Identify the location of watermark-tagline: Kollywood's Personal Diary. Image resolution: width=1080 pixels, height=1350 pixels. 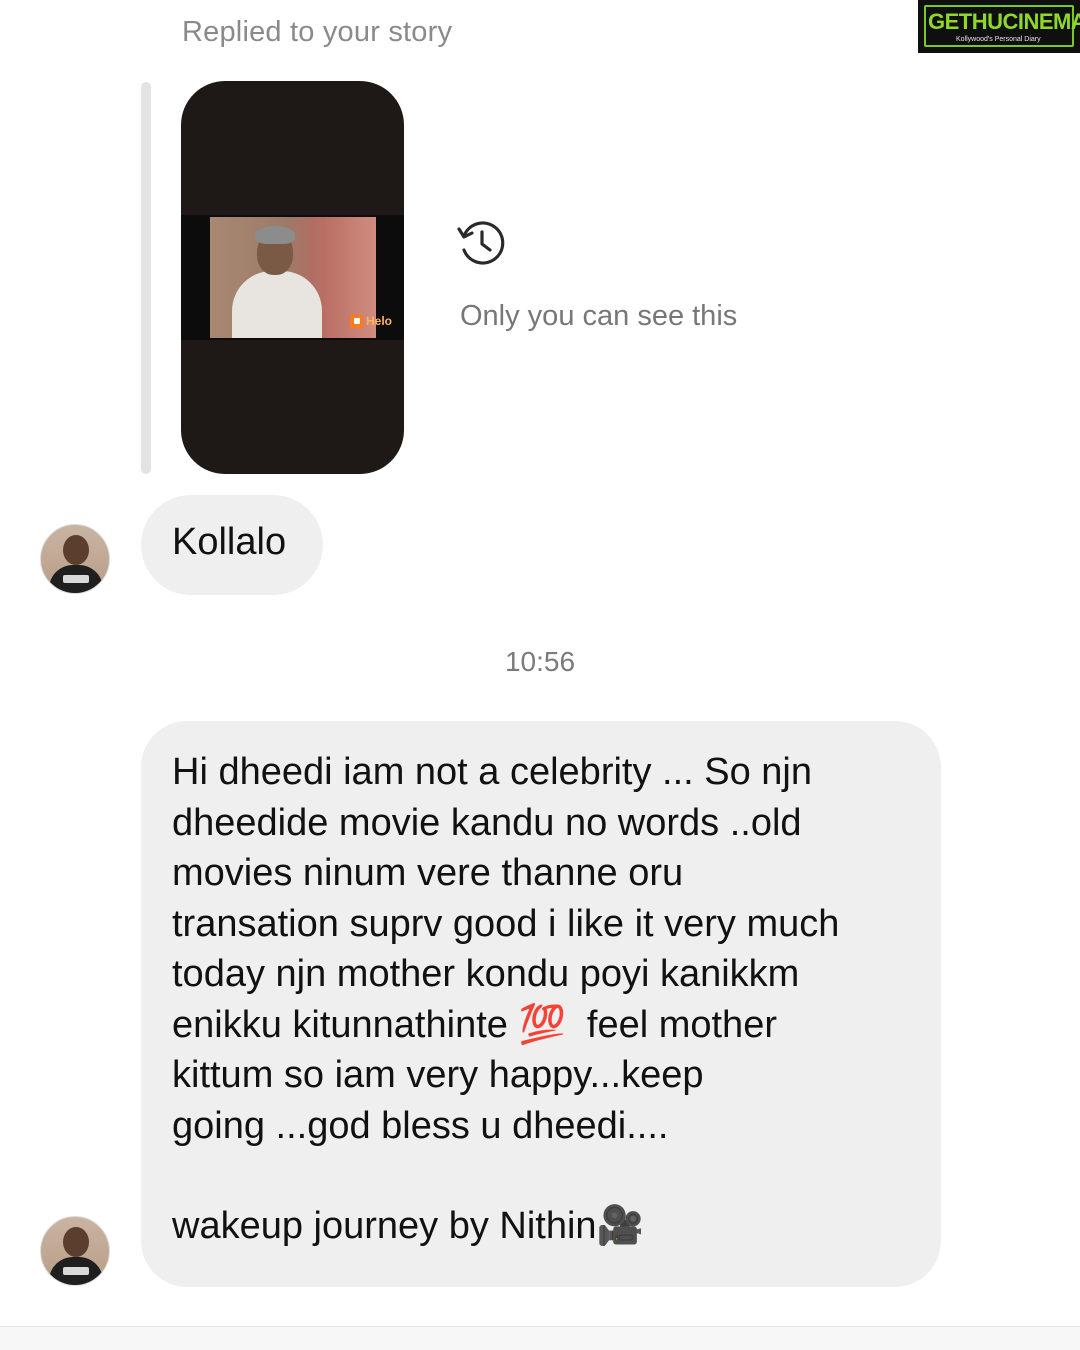
(998, 39).